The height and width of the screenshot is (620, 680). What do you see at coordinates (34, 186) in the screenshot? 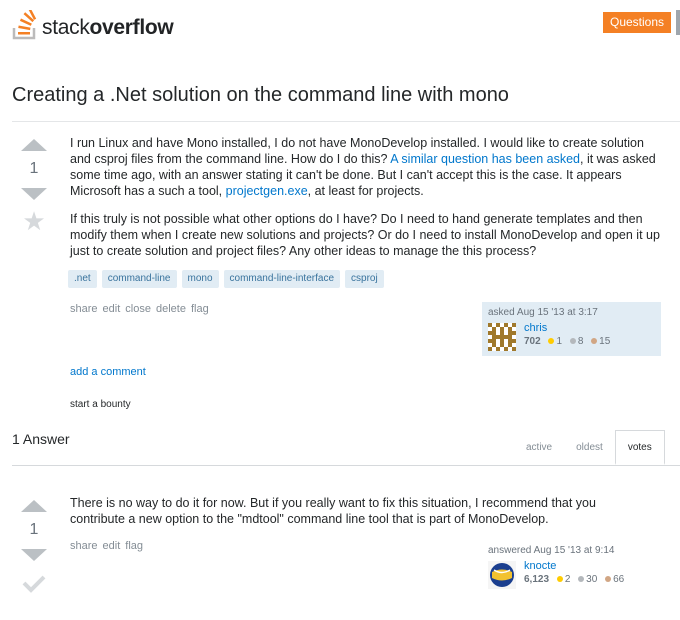
I see `question-vote-cell: 1 ★` at bounding box center [34, 186].